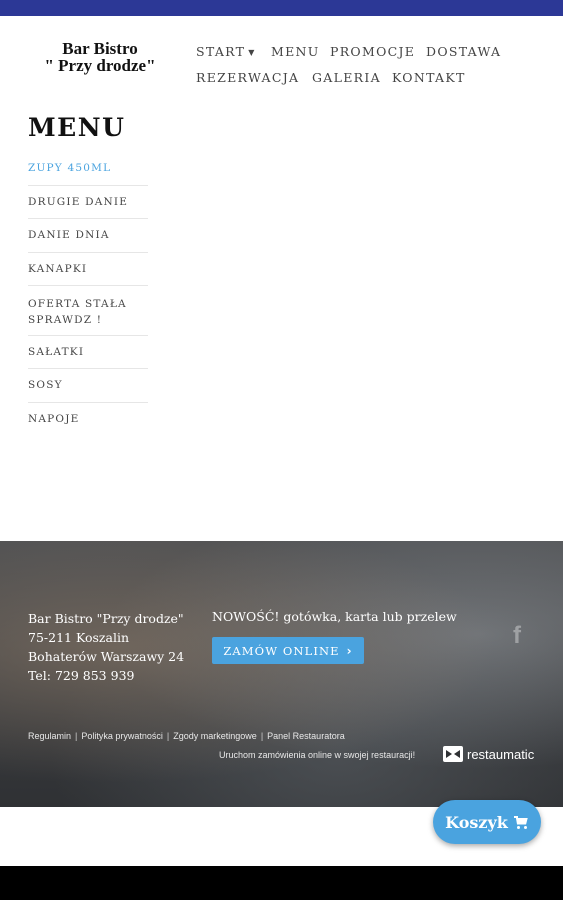  What do you see at coordinates (501, 754) in the screenshot?
I see `restaumatic-brand: restaumatic` at bounding box center [501, 754].